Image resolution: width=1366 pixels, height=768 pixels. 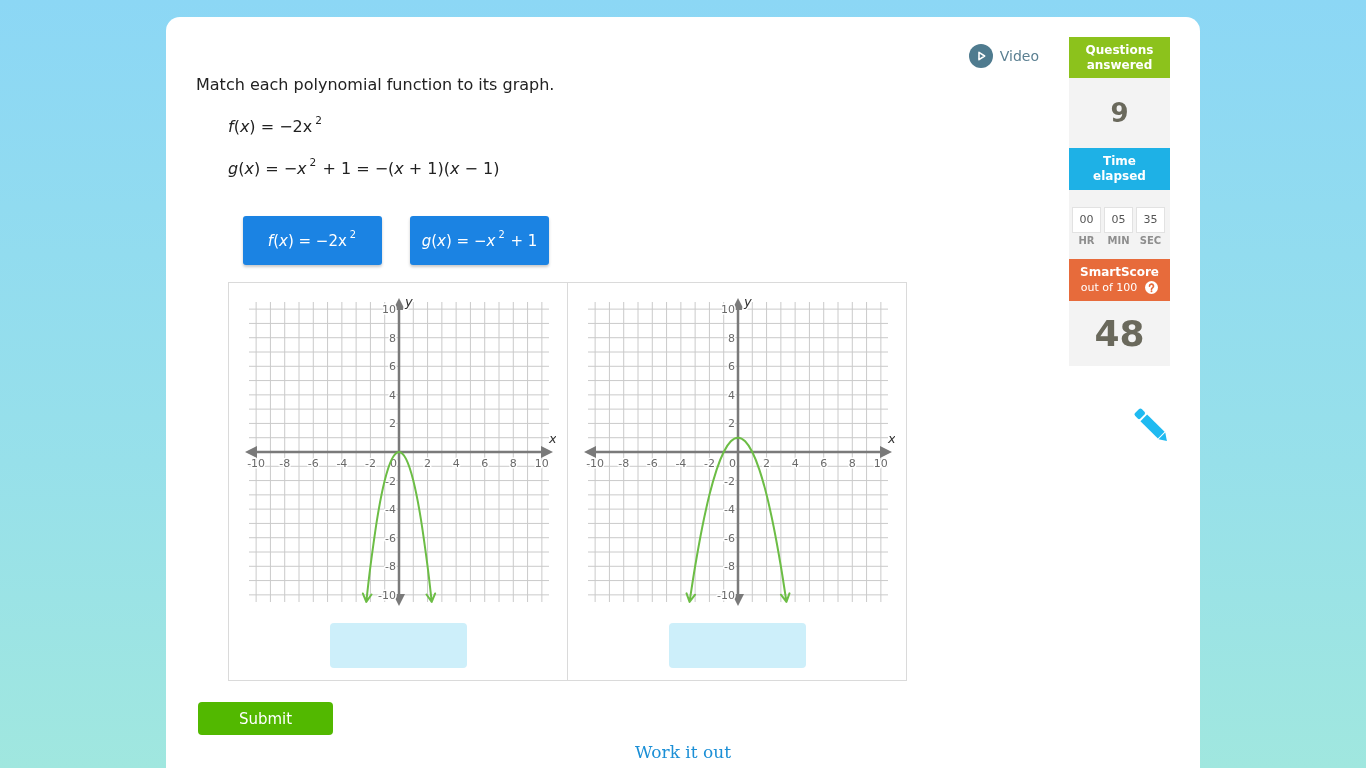 I want to click on smartscore-title: SmartScore, so click(x=1119, y=272).